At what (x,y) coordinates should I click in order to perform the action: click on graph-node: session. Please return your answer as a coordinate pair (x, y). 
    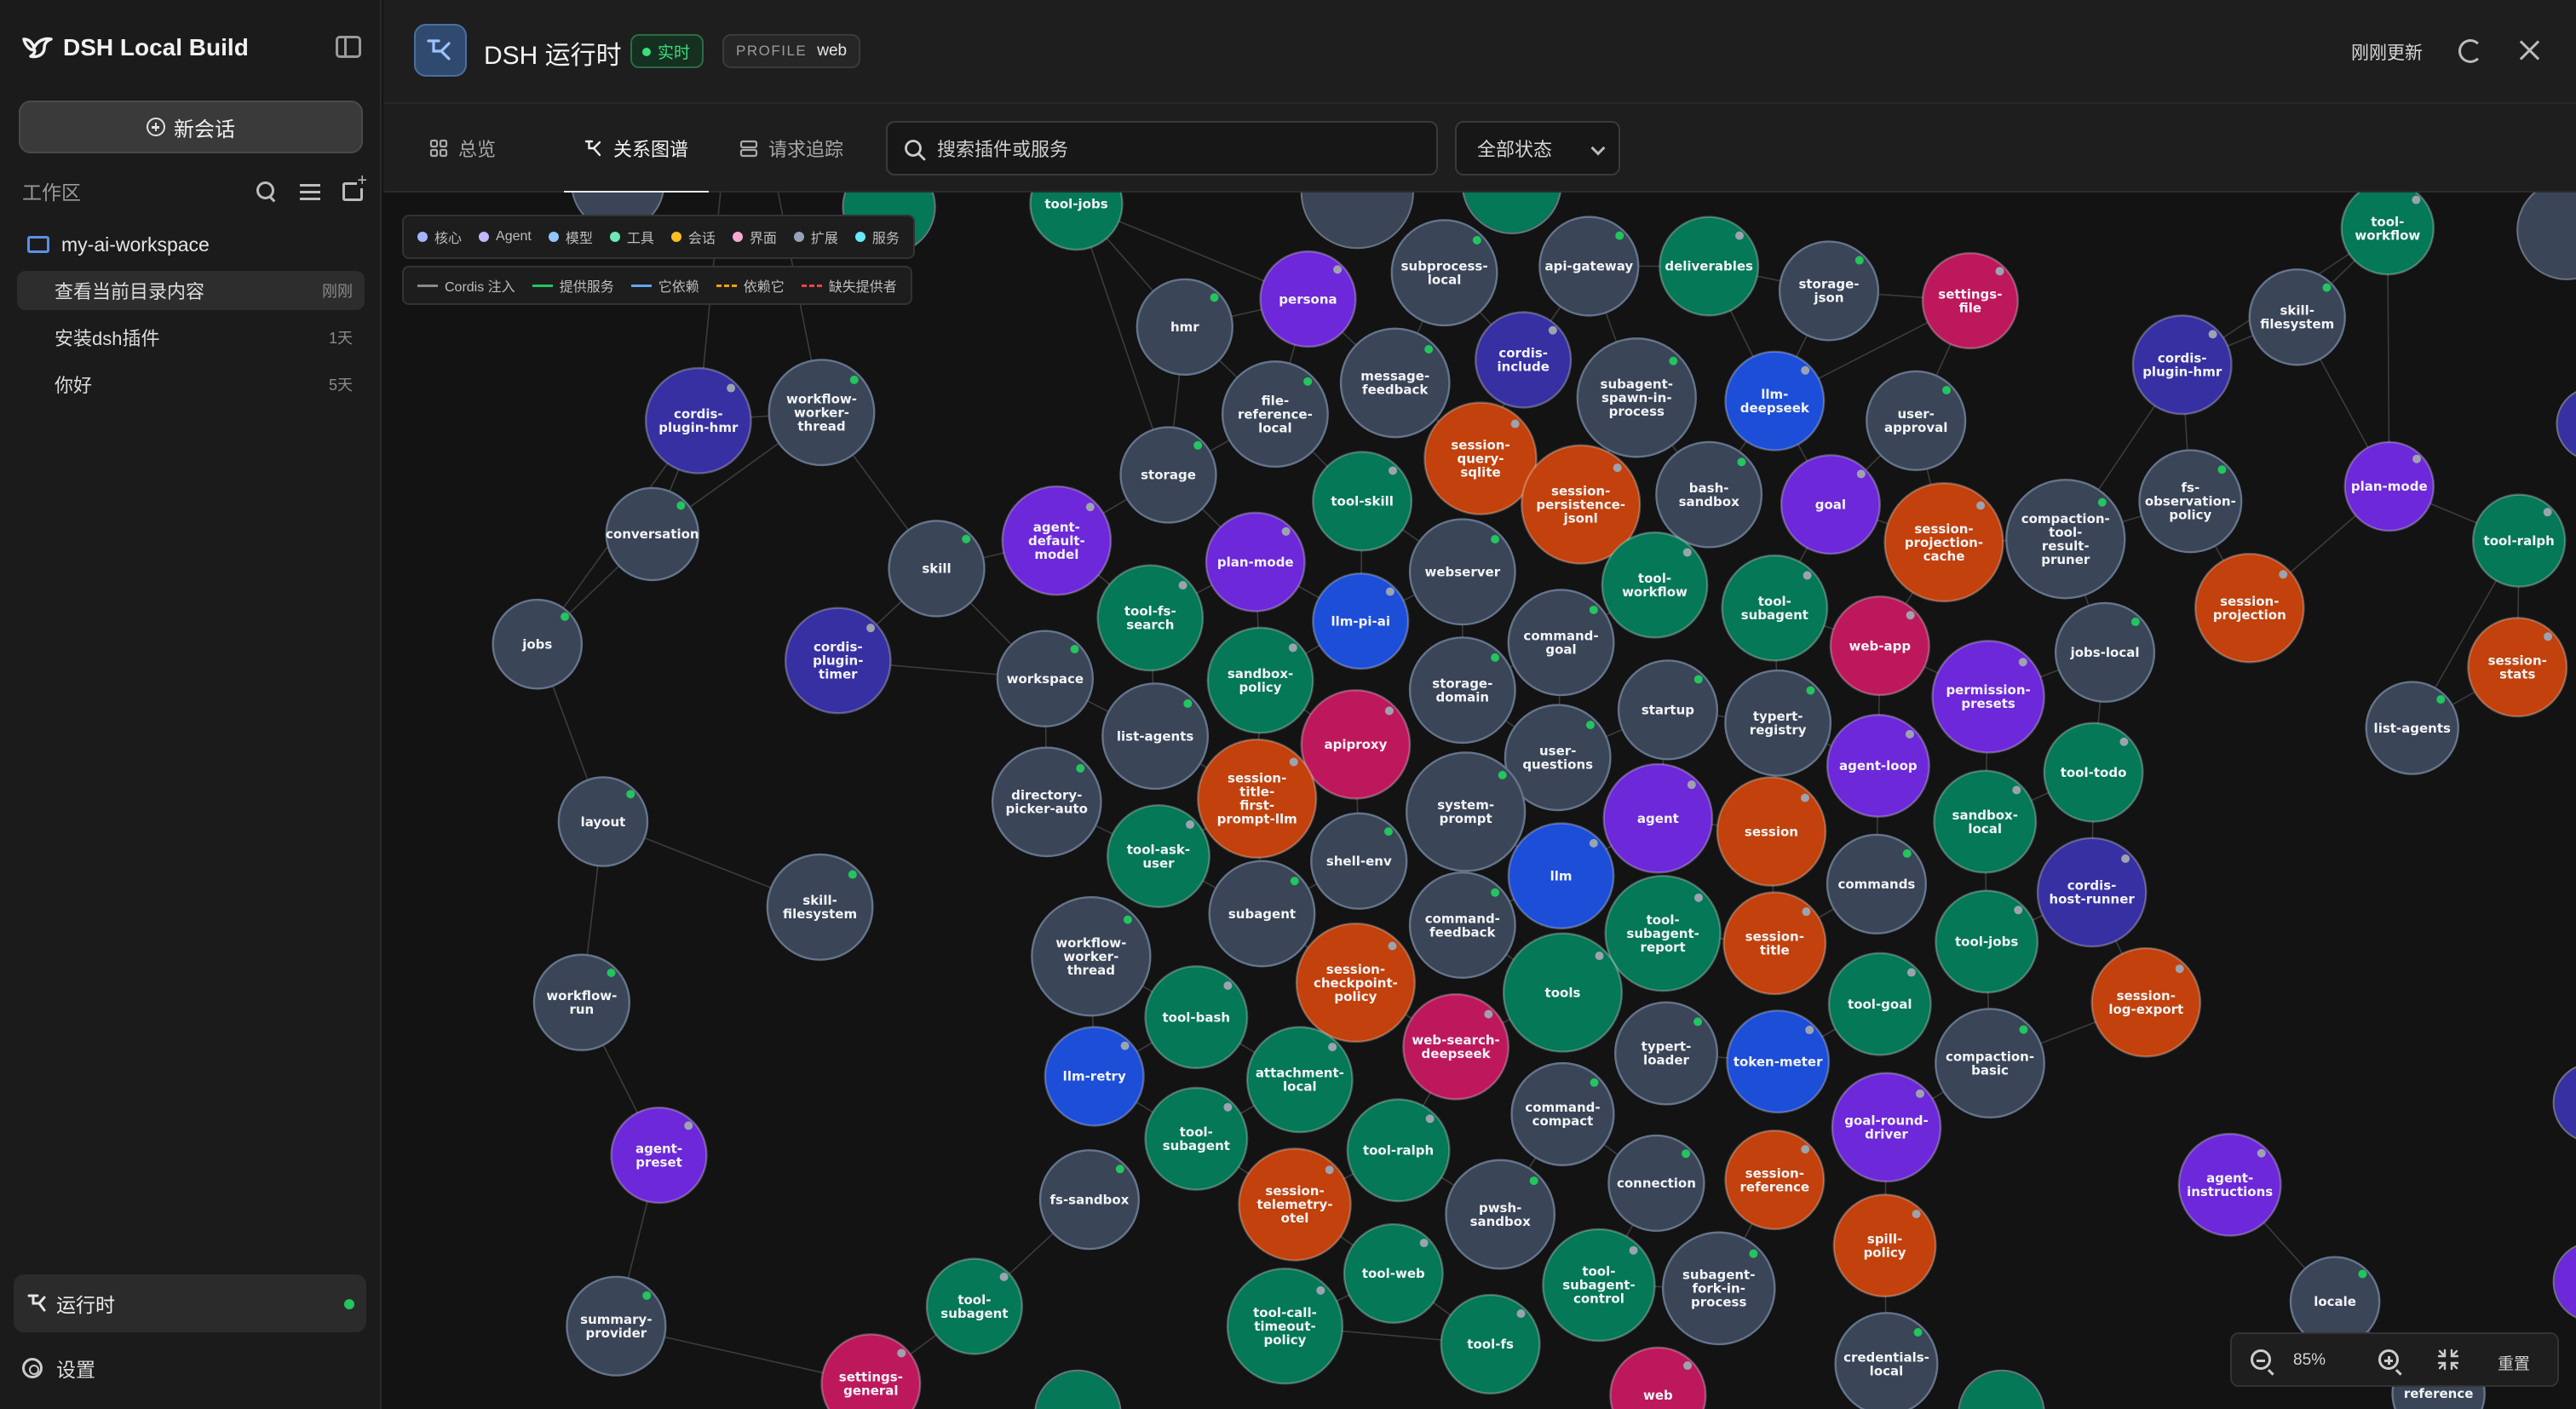
    Looking at the image, I should click on (1772, 831).